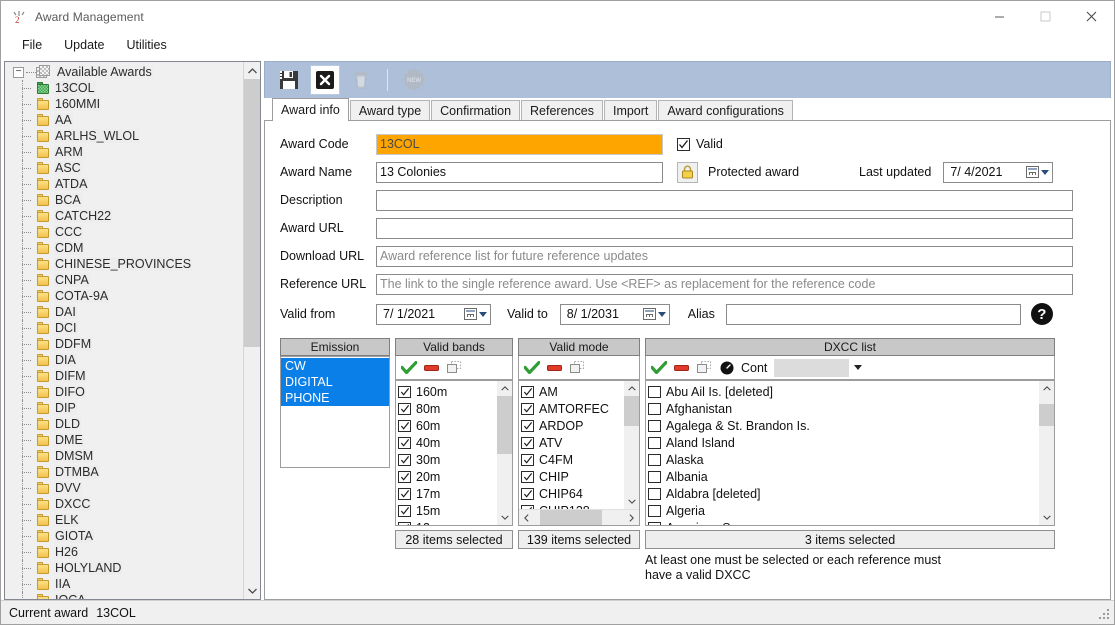  Describe the element at coordinates (687, 172) in the screenshot. I see `lock-icon` at that location.